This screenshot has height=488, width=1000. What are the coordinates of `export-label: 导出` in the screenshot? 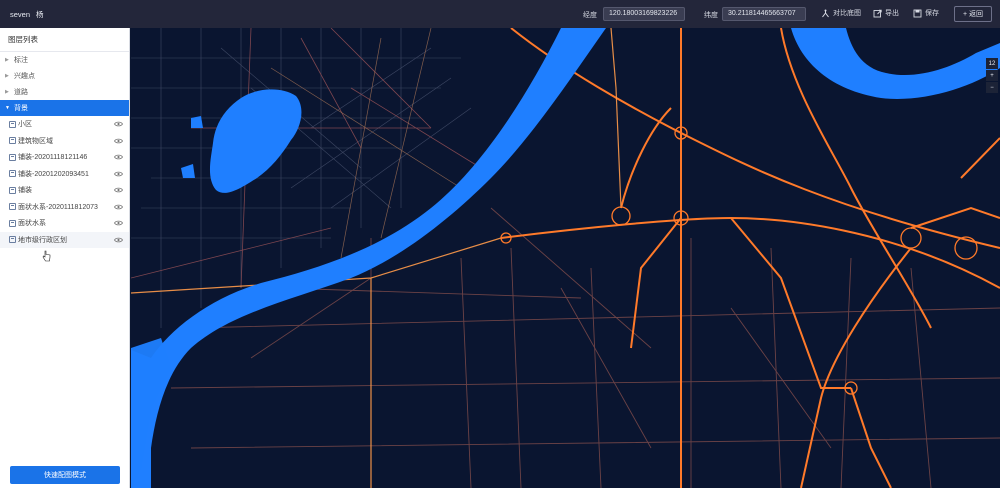 It's located at (892, 13).